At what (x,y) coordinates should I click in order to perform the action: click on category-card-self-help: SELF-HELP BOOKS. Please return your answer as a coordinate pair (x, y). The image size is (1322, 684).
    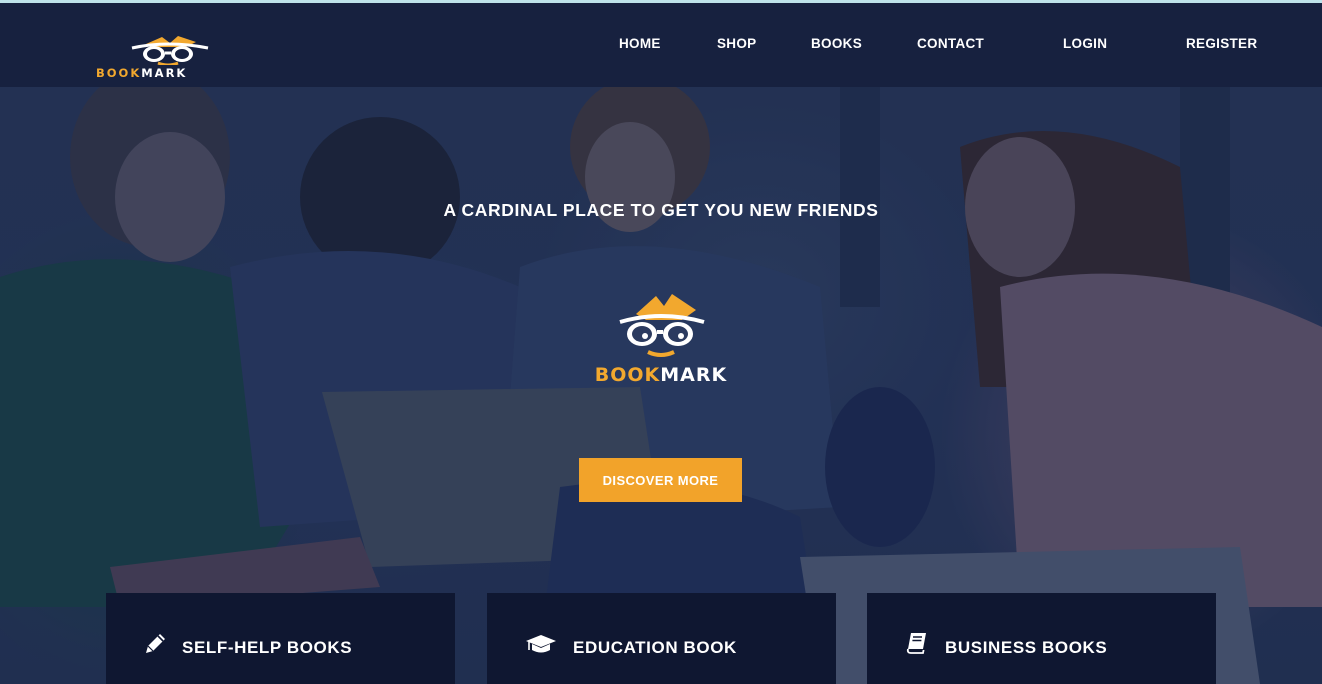
    Looking at the image, I should click on (280, 638).